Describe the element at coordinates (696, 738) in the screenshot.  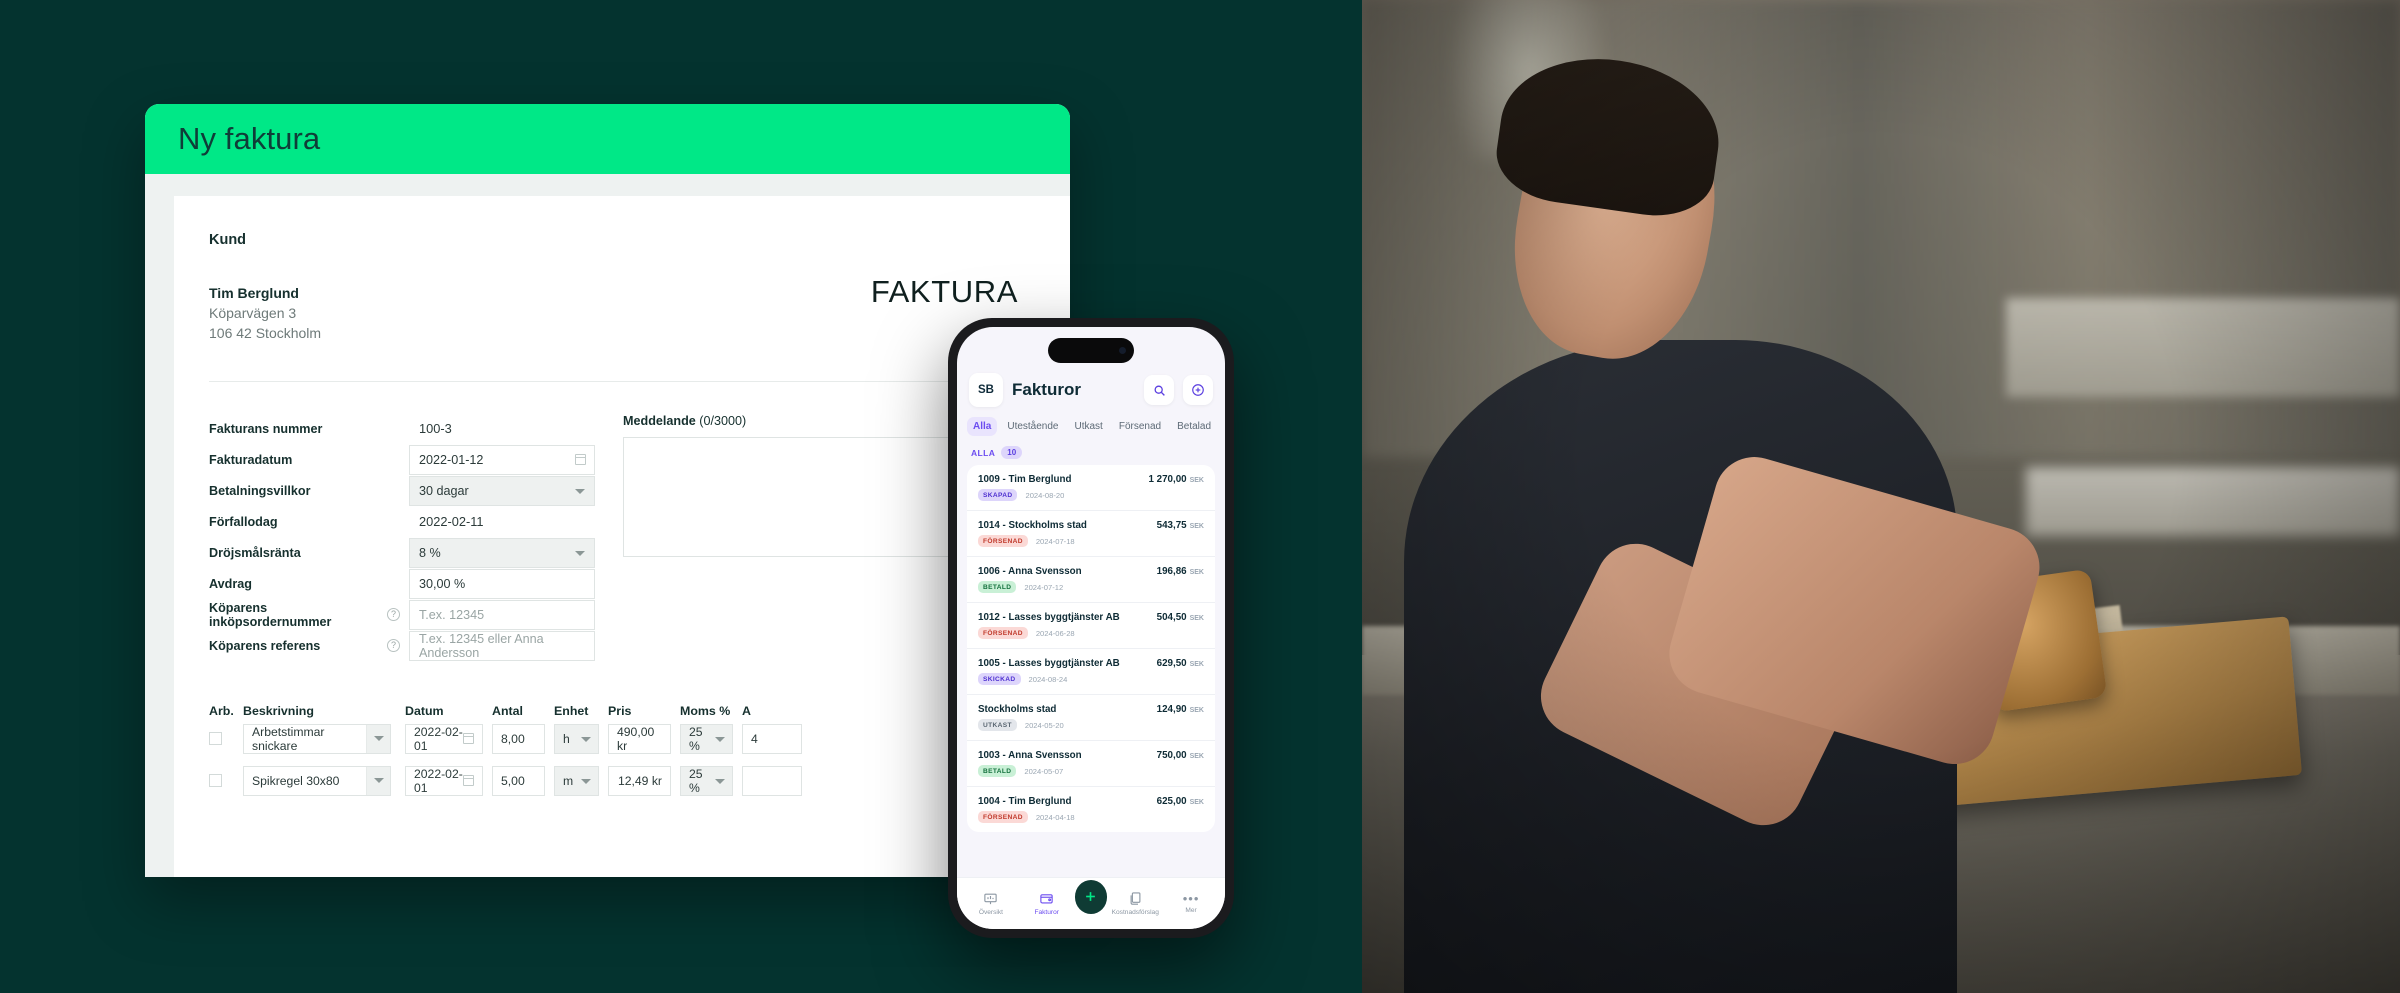
I see `select-moms-0-value: 25 %` at that location.